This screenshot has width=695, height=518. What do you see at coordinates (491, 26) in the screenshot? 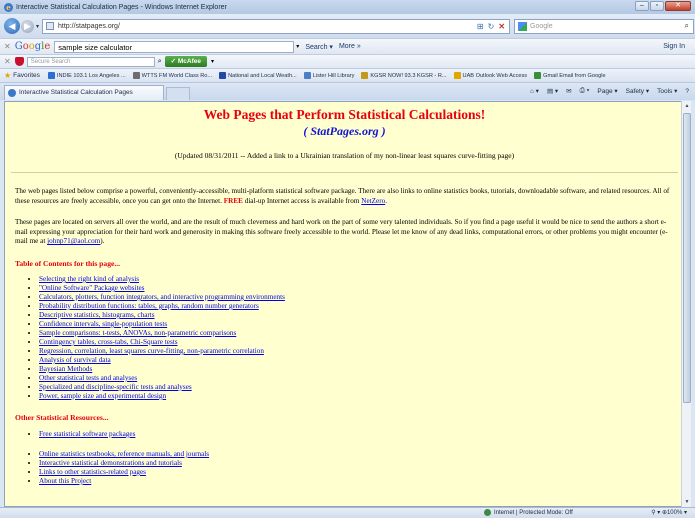
I see `refresh-icon: ↻` at bounding box center [491, 26].